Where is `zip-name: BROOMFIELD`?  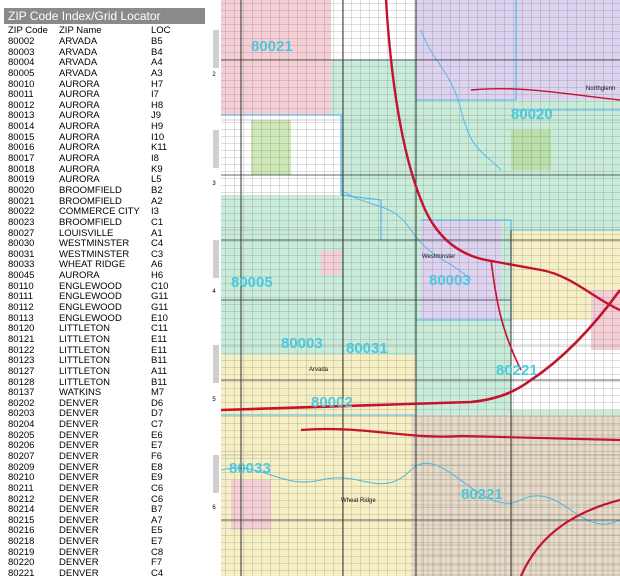
zip-name: BROOMFIELD is located at coordinates (90, 222).